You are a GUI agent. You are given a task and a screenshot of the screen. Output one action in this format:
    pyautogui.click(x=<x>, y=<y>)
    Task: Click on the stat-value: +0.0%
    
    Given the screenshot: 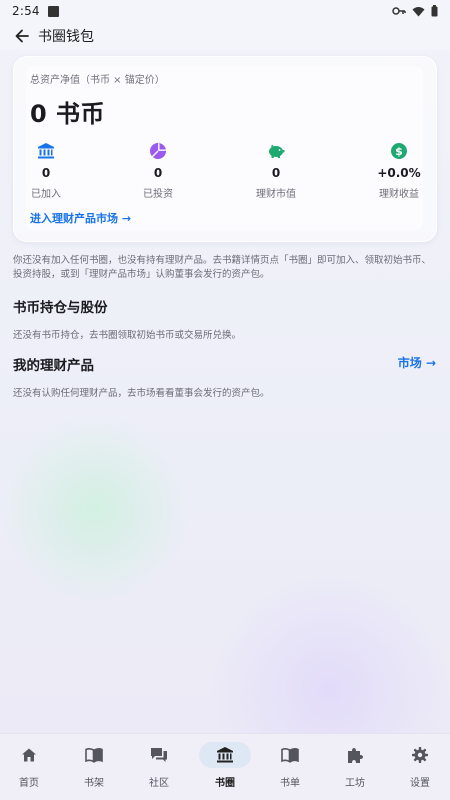 What is the action you would take?
    pyautogui.click(x=399, y=173)
    